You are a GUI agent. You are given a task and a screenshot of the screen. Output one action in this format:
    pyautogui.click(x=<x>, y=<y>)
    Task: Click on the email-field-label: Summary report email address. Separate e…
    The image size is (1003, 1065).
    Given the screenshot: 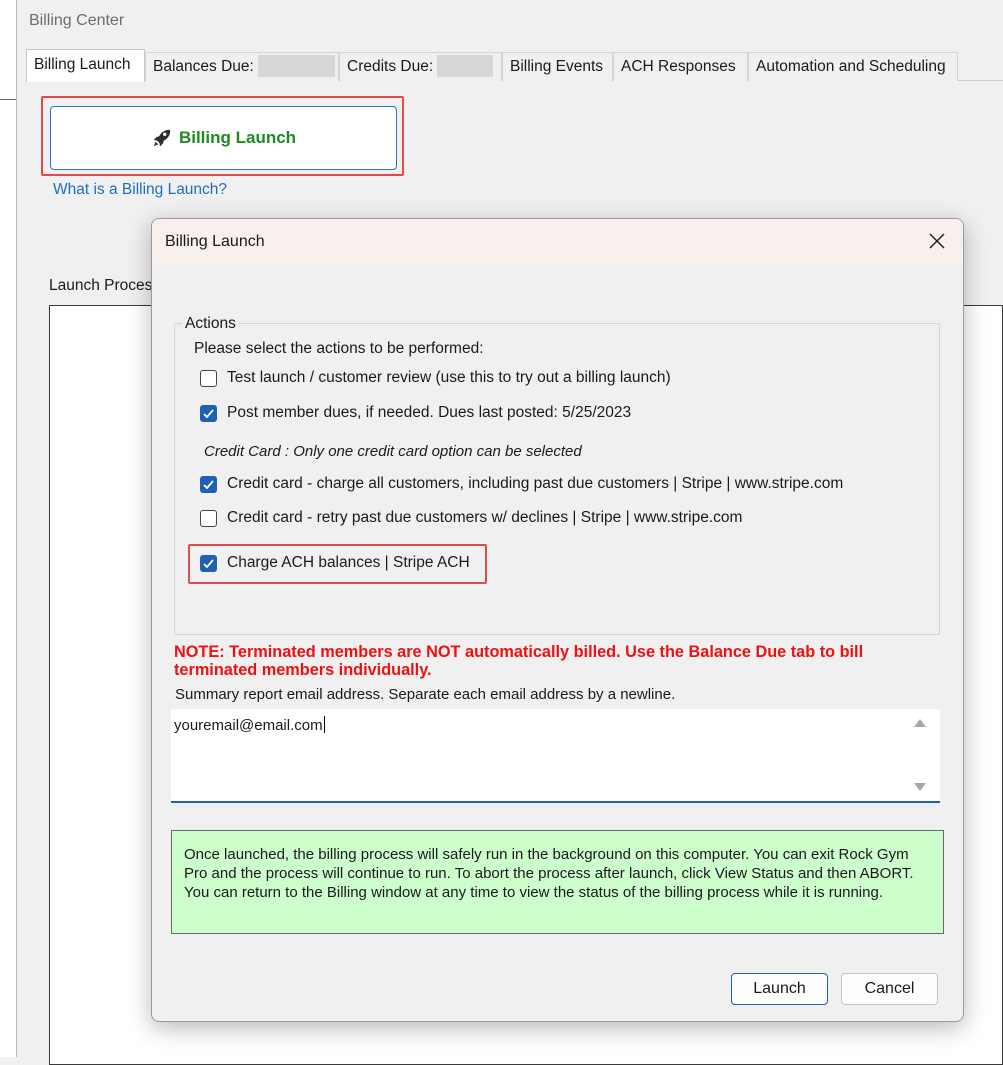 What is the action you would take?
    pyautogui.click(x=425, y=694)
    